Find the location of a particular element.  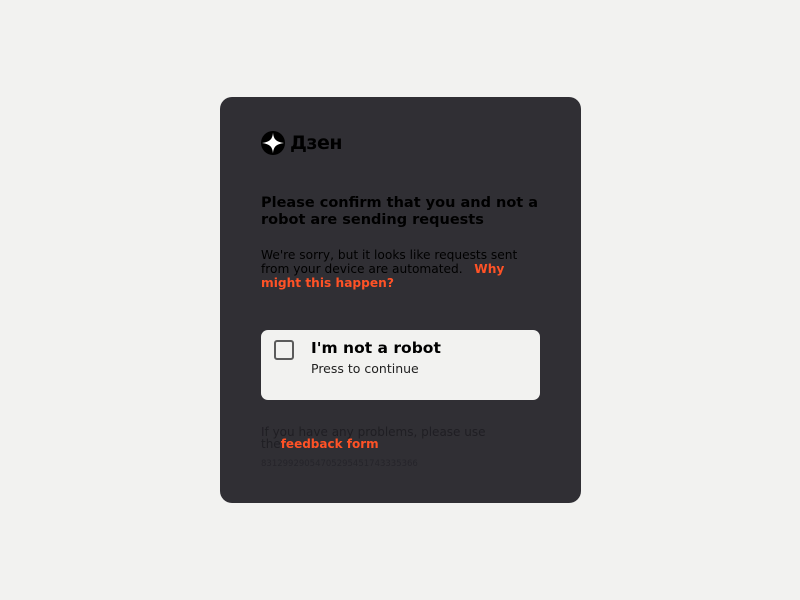

request-id: 83129929054705295451743335366 is located at coordinates (339, 464).